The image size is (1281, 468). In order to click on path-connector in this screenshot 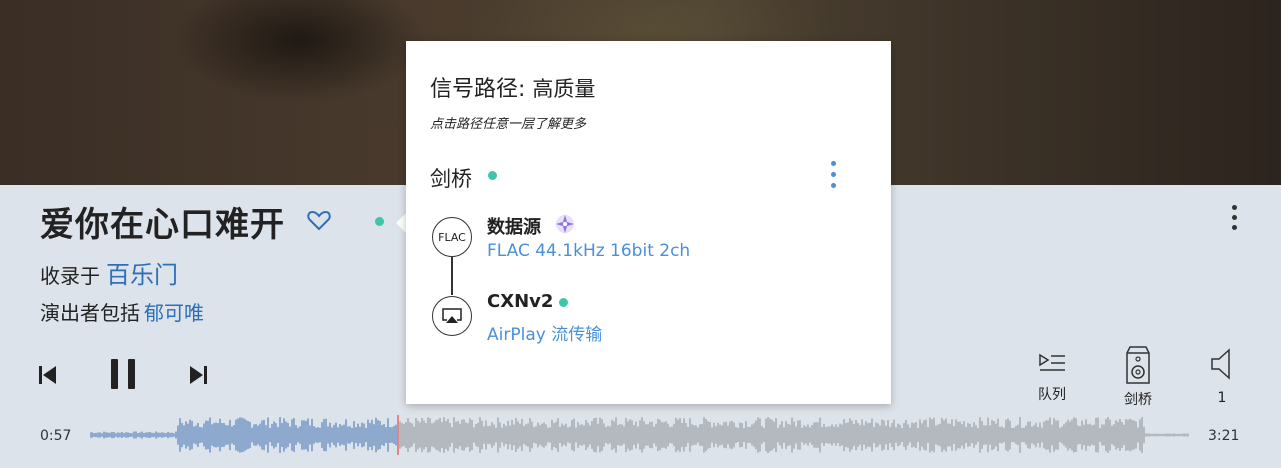, I will do `click(452, 276)`.